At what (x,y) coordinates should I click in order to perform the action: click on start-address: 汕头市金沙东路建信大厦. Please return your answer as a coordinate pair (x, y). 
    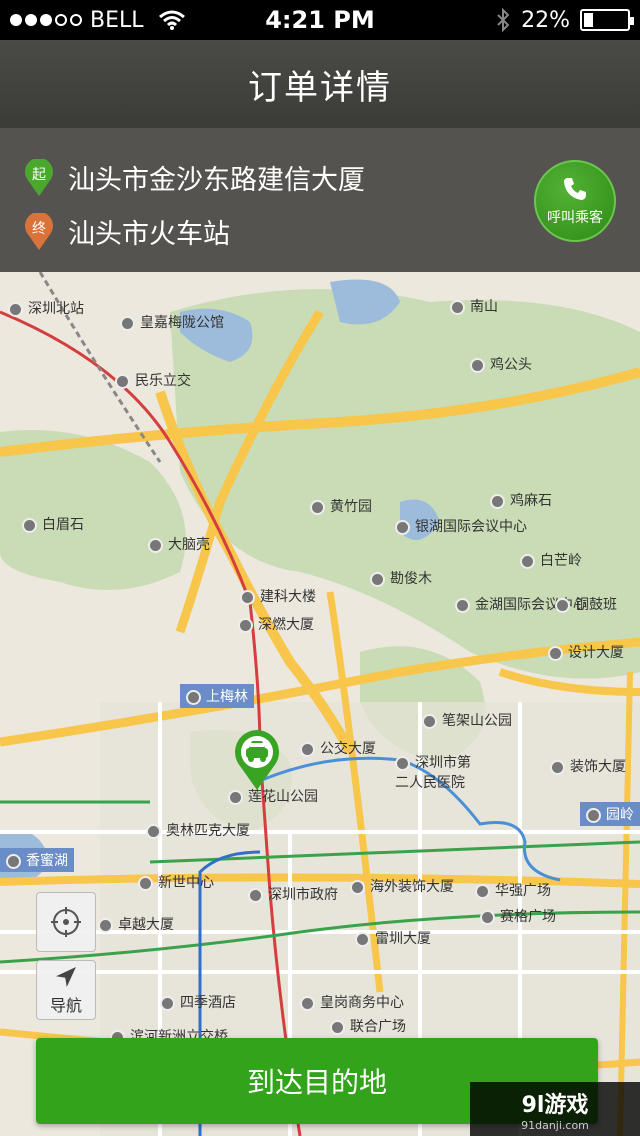
    Looking at the image, I should click on (216, 180).